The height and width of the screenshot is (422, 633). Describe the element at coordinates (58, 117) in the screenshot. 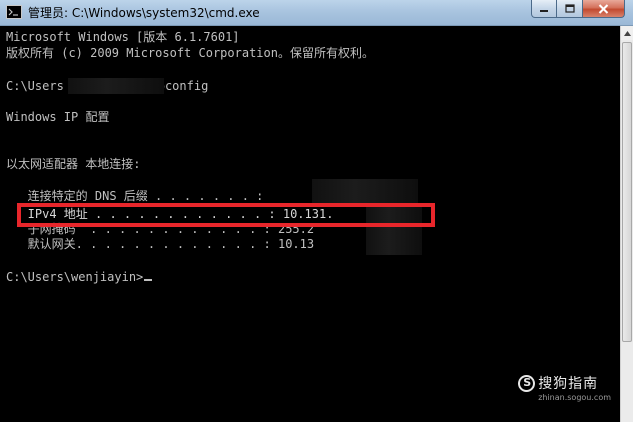

I see `console-line: Windows IP 配置` at that location.